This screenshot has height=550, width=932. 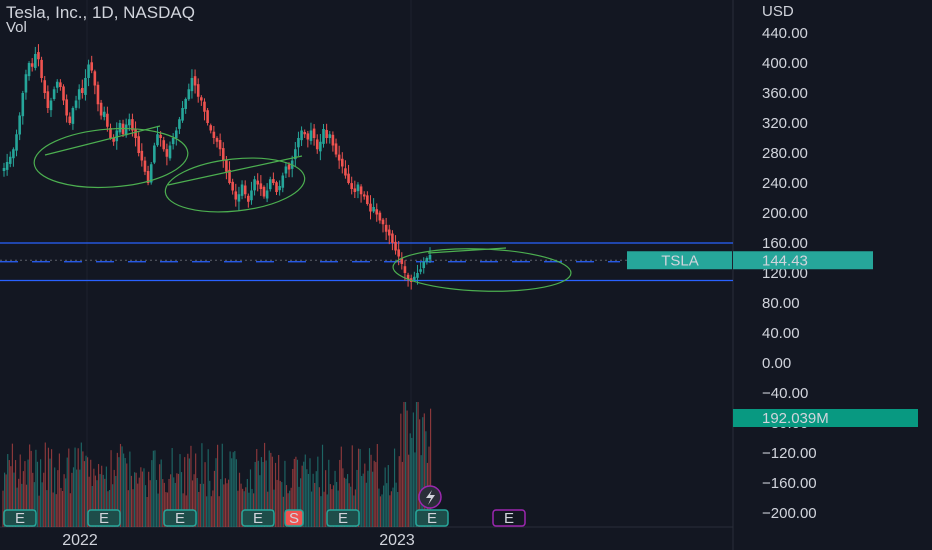 What do you see at coordinates (785, 393) in the screenshot?
I see `y-tick-label: −40.00` at bounding box center [785, 393].